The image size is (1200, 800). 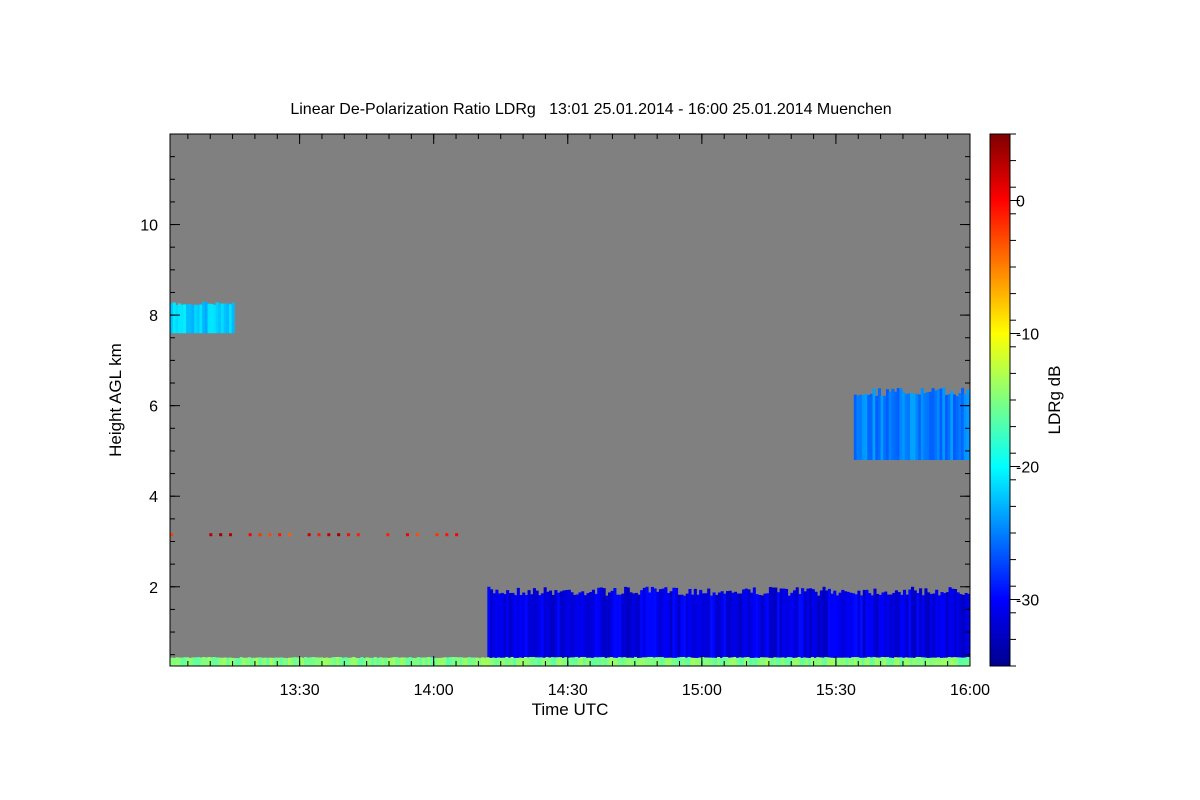 What do you see at coordinates (568, 690) in the screenshot?
I see `x-tick-label: 14:30` at bounding box center [568, 690].